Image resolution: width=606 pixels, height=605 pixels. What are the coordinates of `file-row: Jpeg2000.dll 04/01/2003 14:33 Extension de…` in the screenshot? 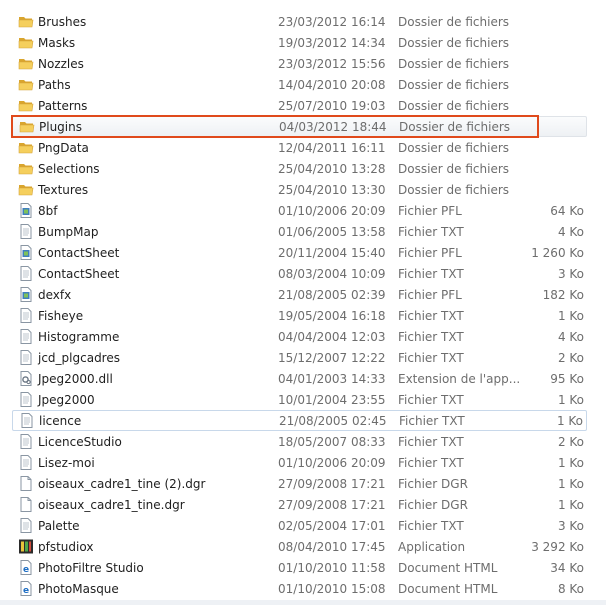 It's located at (299, 378).